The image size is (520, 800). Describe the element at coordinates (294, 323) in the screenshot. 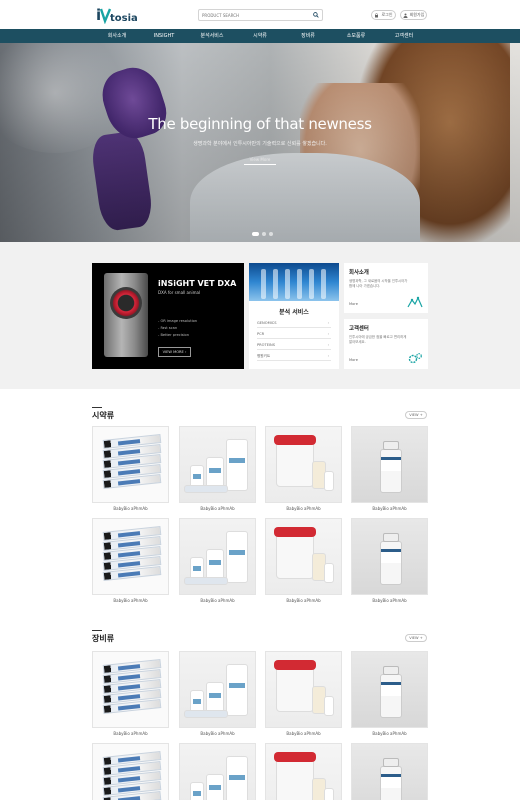

I see `analysis-link-genomics: GENOMICS ›` at that location.